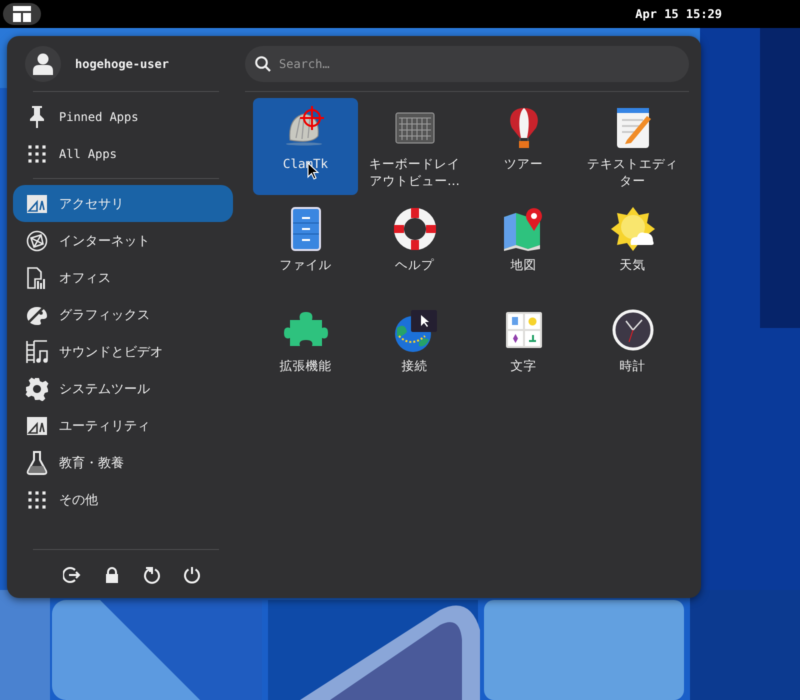 This screenshot has height=700, width=800. I want to click on app-tile: 拡張機能, so click(305, 348).